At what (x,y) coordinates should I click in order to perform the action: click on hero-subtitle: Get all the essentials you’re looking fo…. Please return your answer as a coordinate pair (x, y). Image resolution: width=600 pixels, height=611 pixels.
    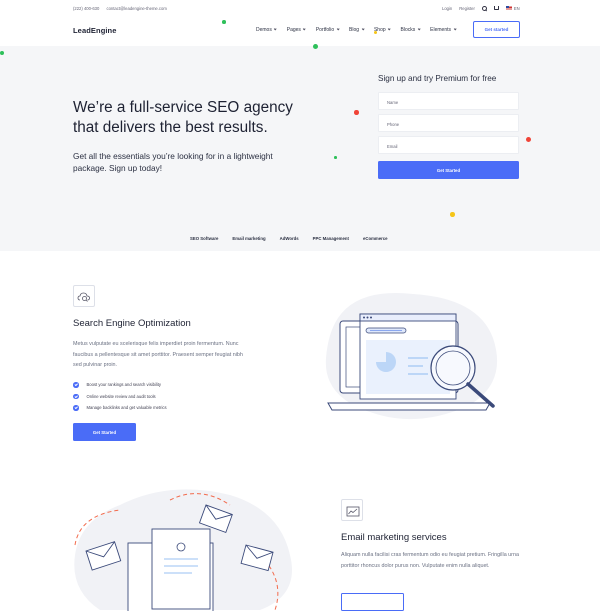
    Looking at the image, I should click on (173, 162).